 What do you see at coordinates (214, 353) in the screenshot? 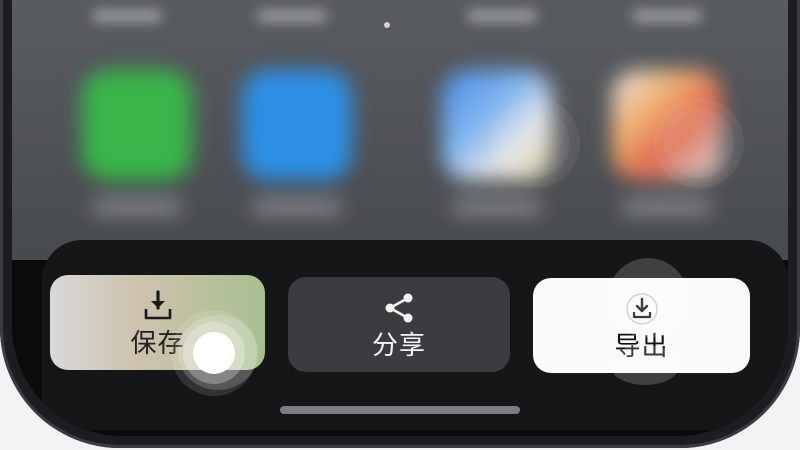
I see `touch-indicator` at bounding box center [214, 353].